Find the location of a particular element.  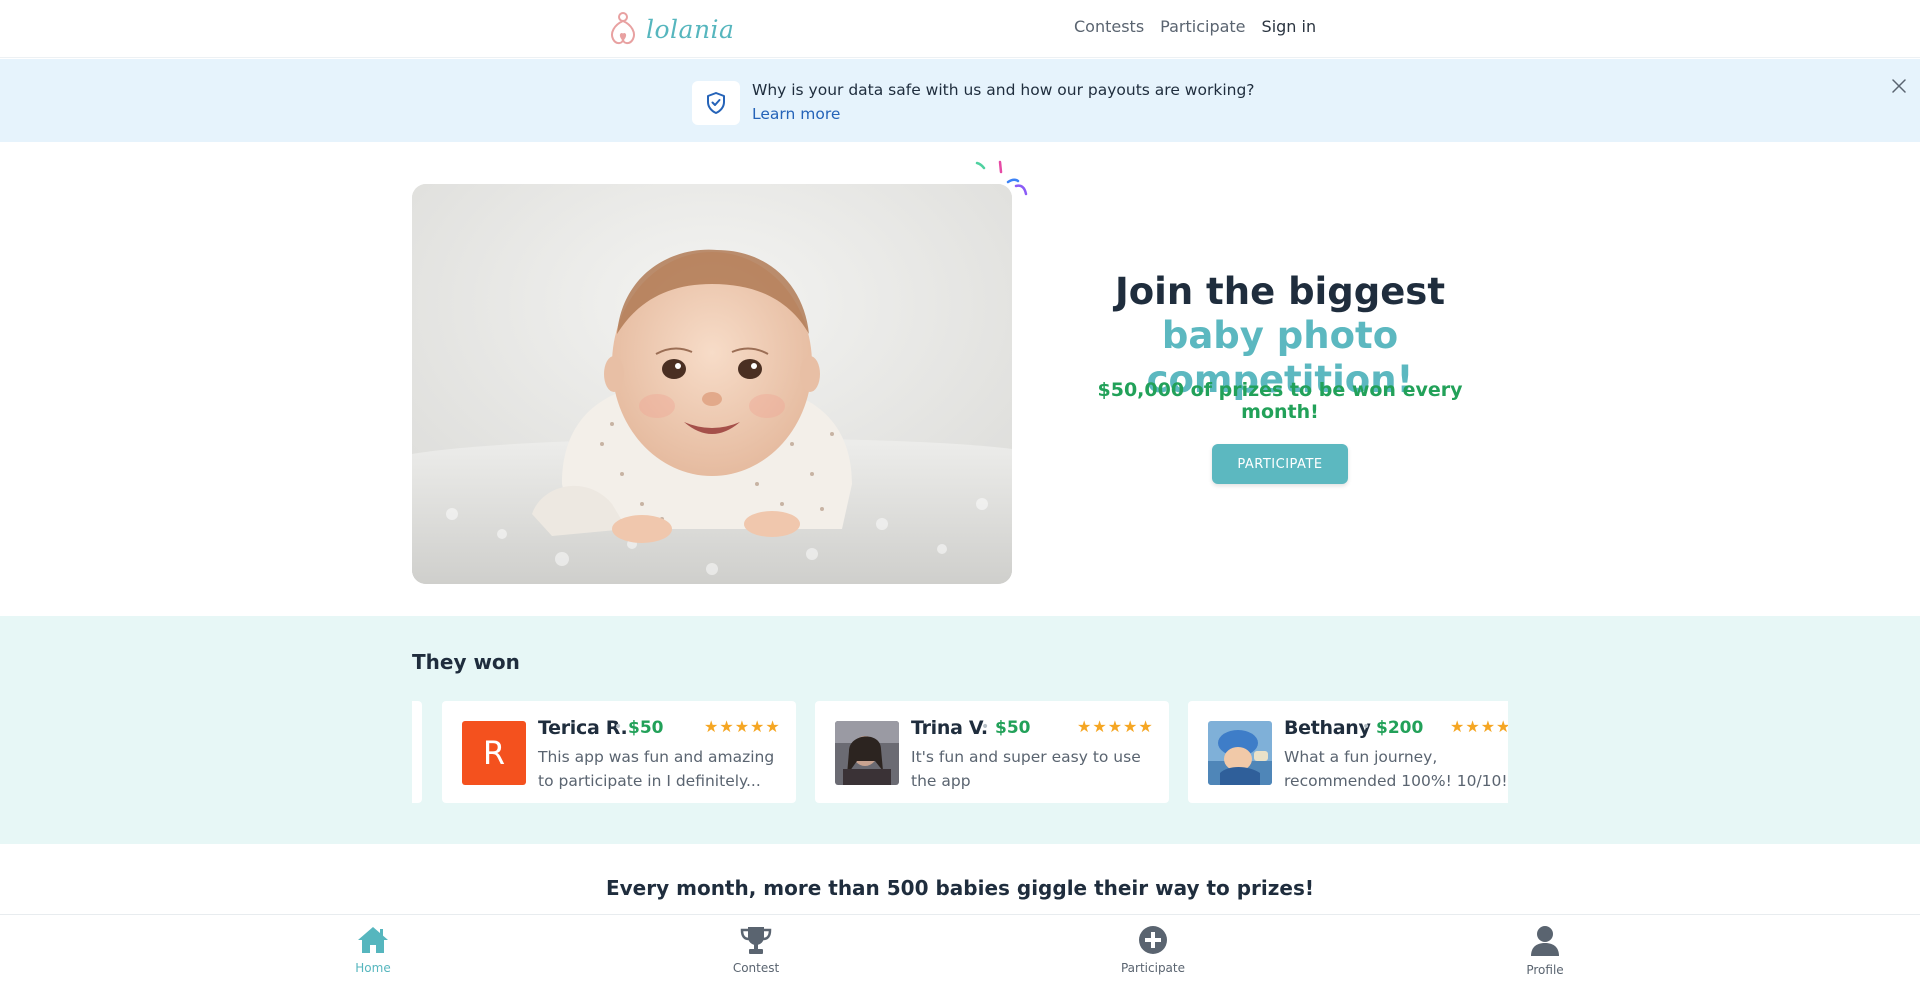

participate-button: PARTICIPATE is located at coordinates (1280, 464).